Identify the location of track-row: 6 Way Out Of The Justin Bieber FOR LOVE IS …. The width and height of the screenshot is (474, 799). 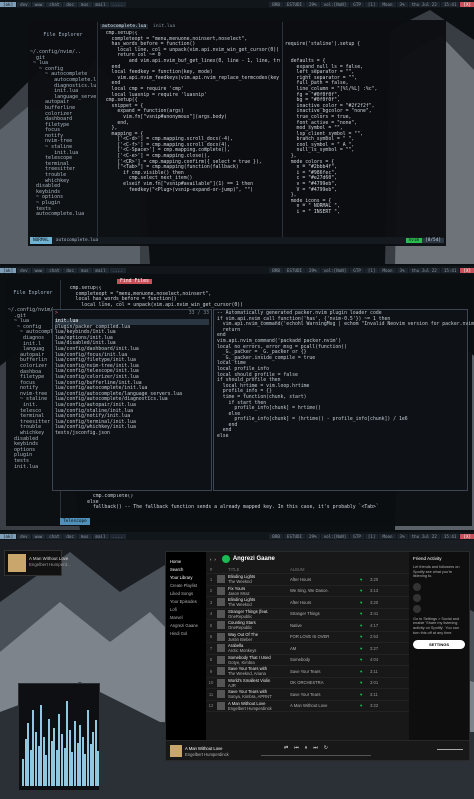
(308, 637).